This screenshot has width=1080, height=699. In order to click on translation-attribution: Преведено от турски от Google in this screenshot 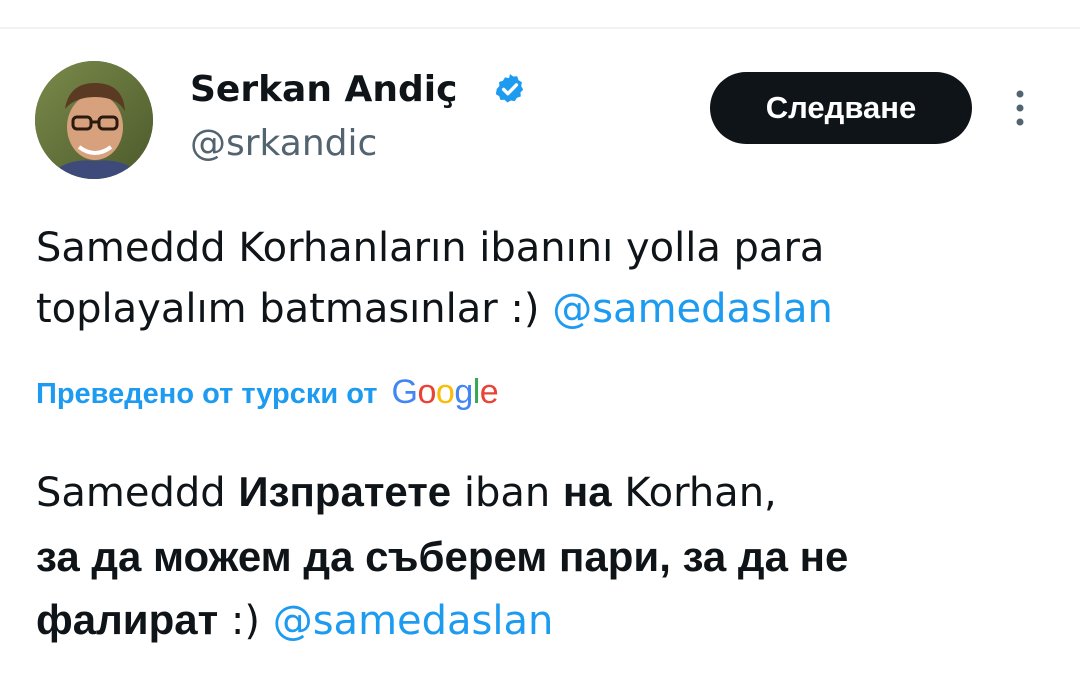, I will do `click(267, 393)`.